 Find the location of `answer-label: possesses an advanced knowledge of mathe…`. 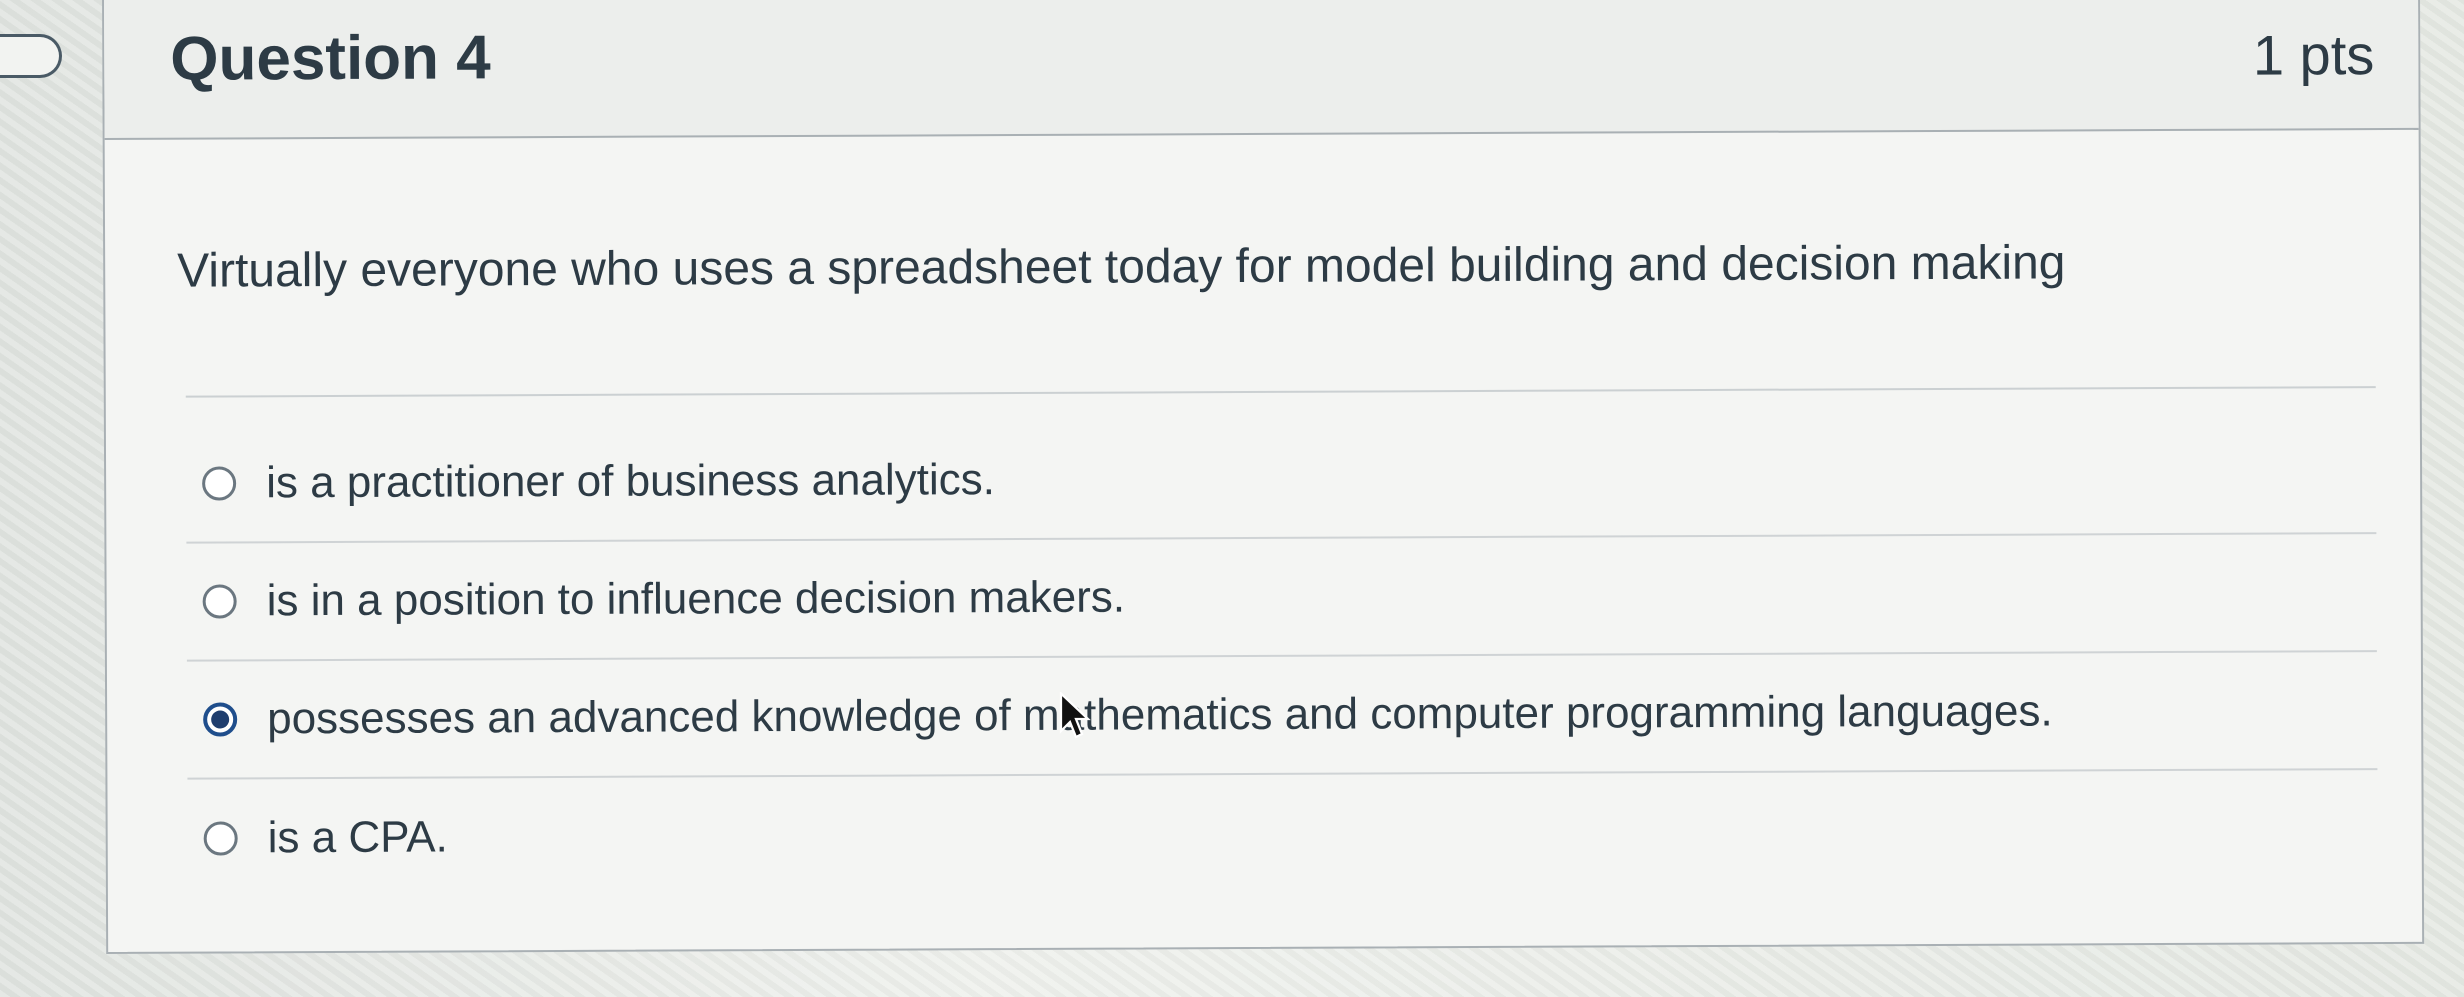

answer-label: possesses an advanced knowledge of mathe… is located at coordinates (1160, 715).